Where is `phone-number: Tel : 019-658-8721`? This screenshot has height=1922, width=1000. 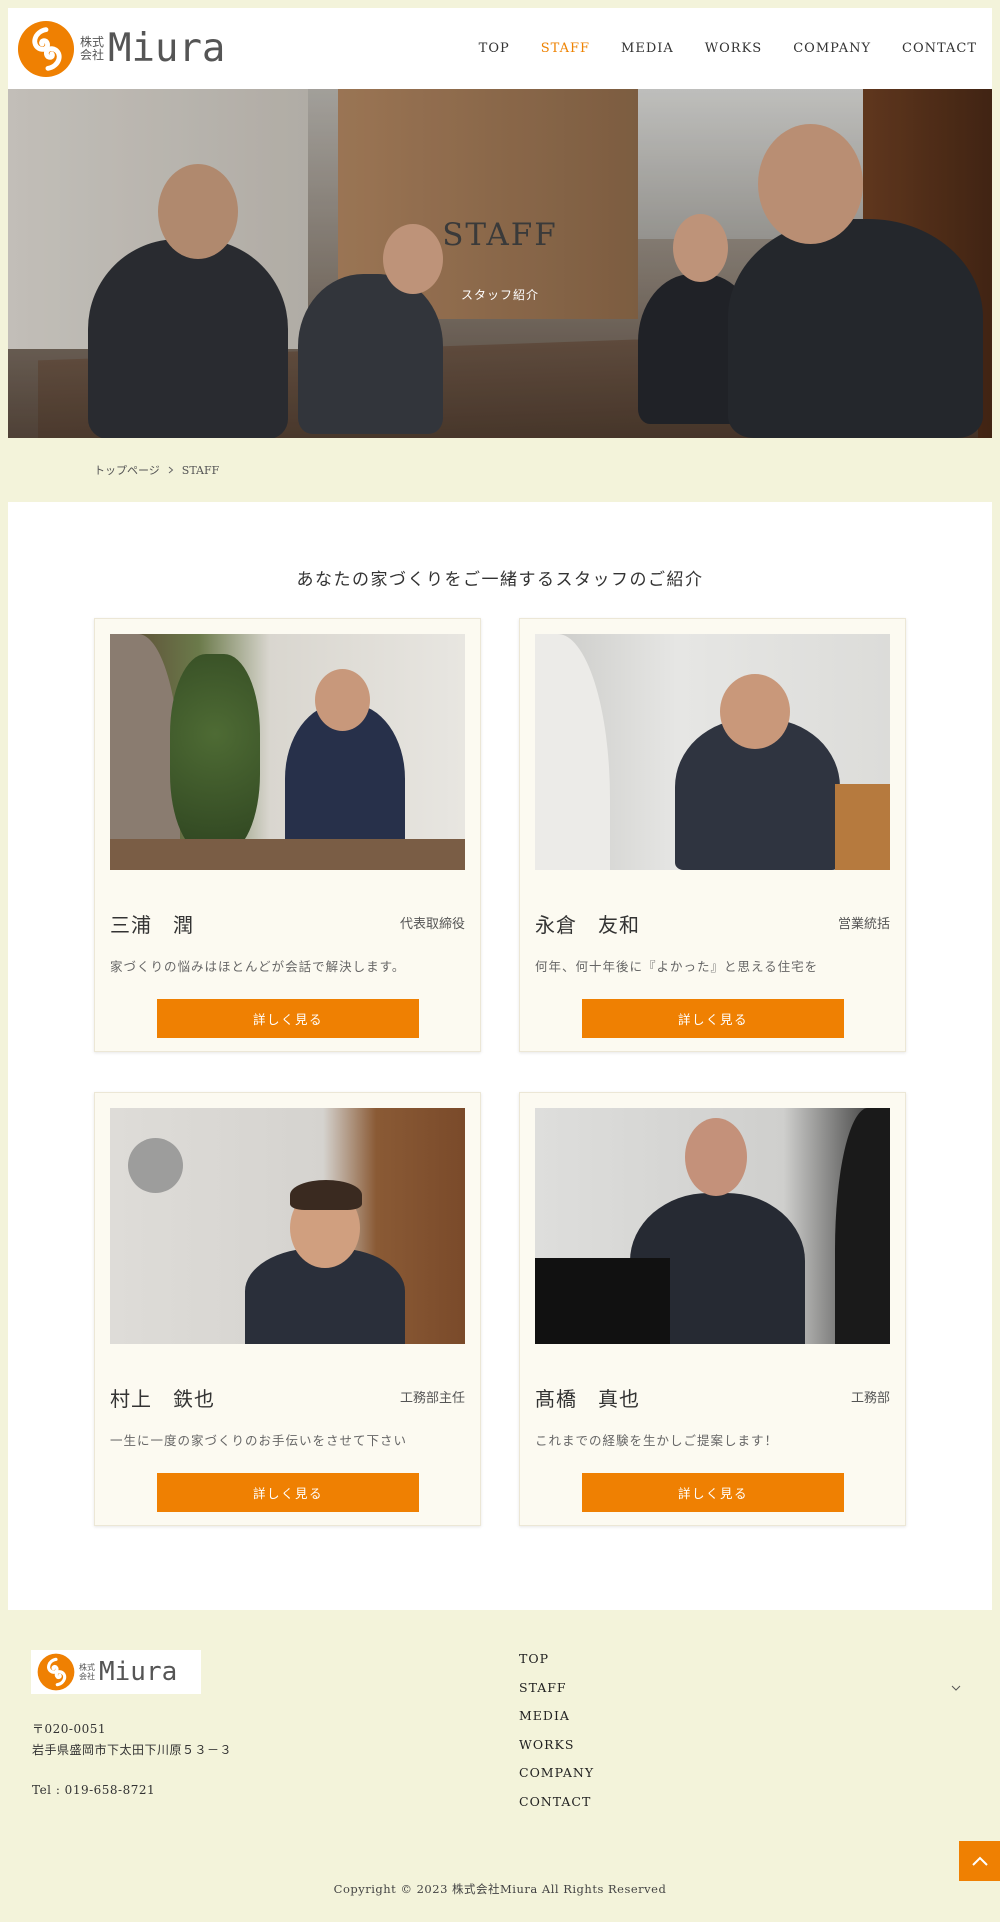
phone-number: Tel : 019-658-8721 is located at coordinates (94, 1790).